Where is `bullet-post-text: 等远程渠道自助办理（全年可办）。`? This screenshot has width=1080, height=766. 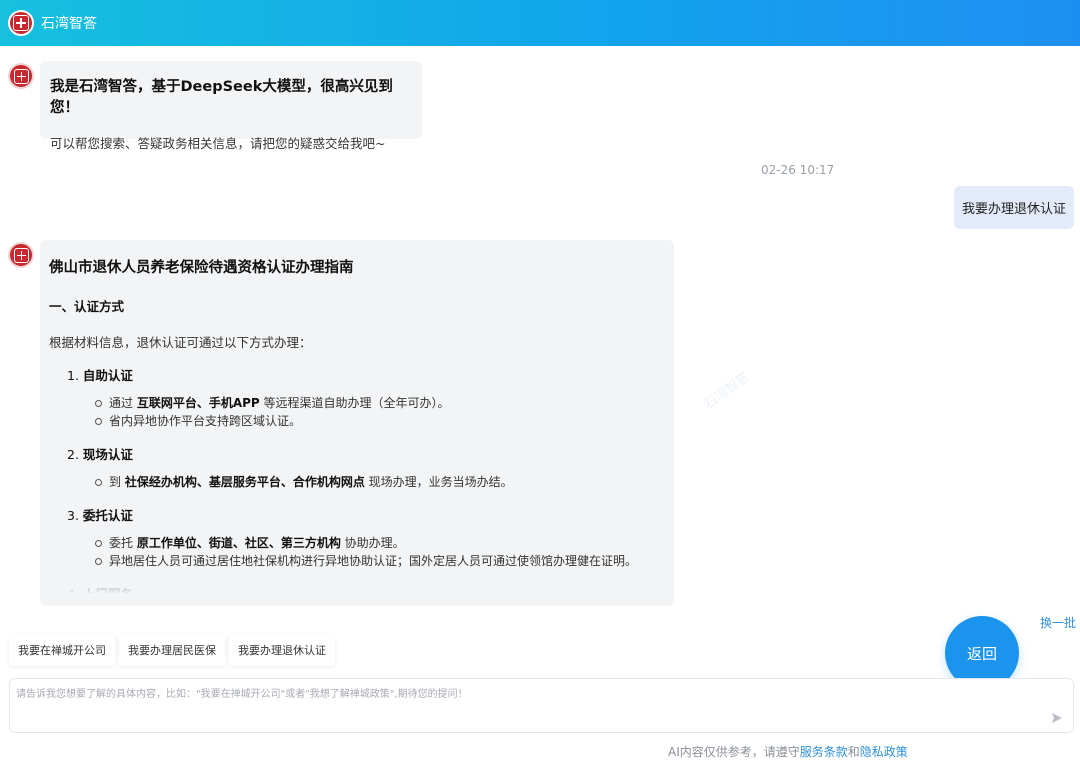 bullet-post-text: 等远程渠道自助办理（全年可办）。 is located at coordinates (354, 403).